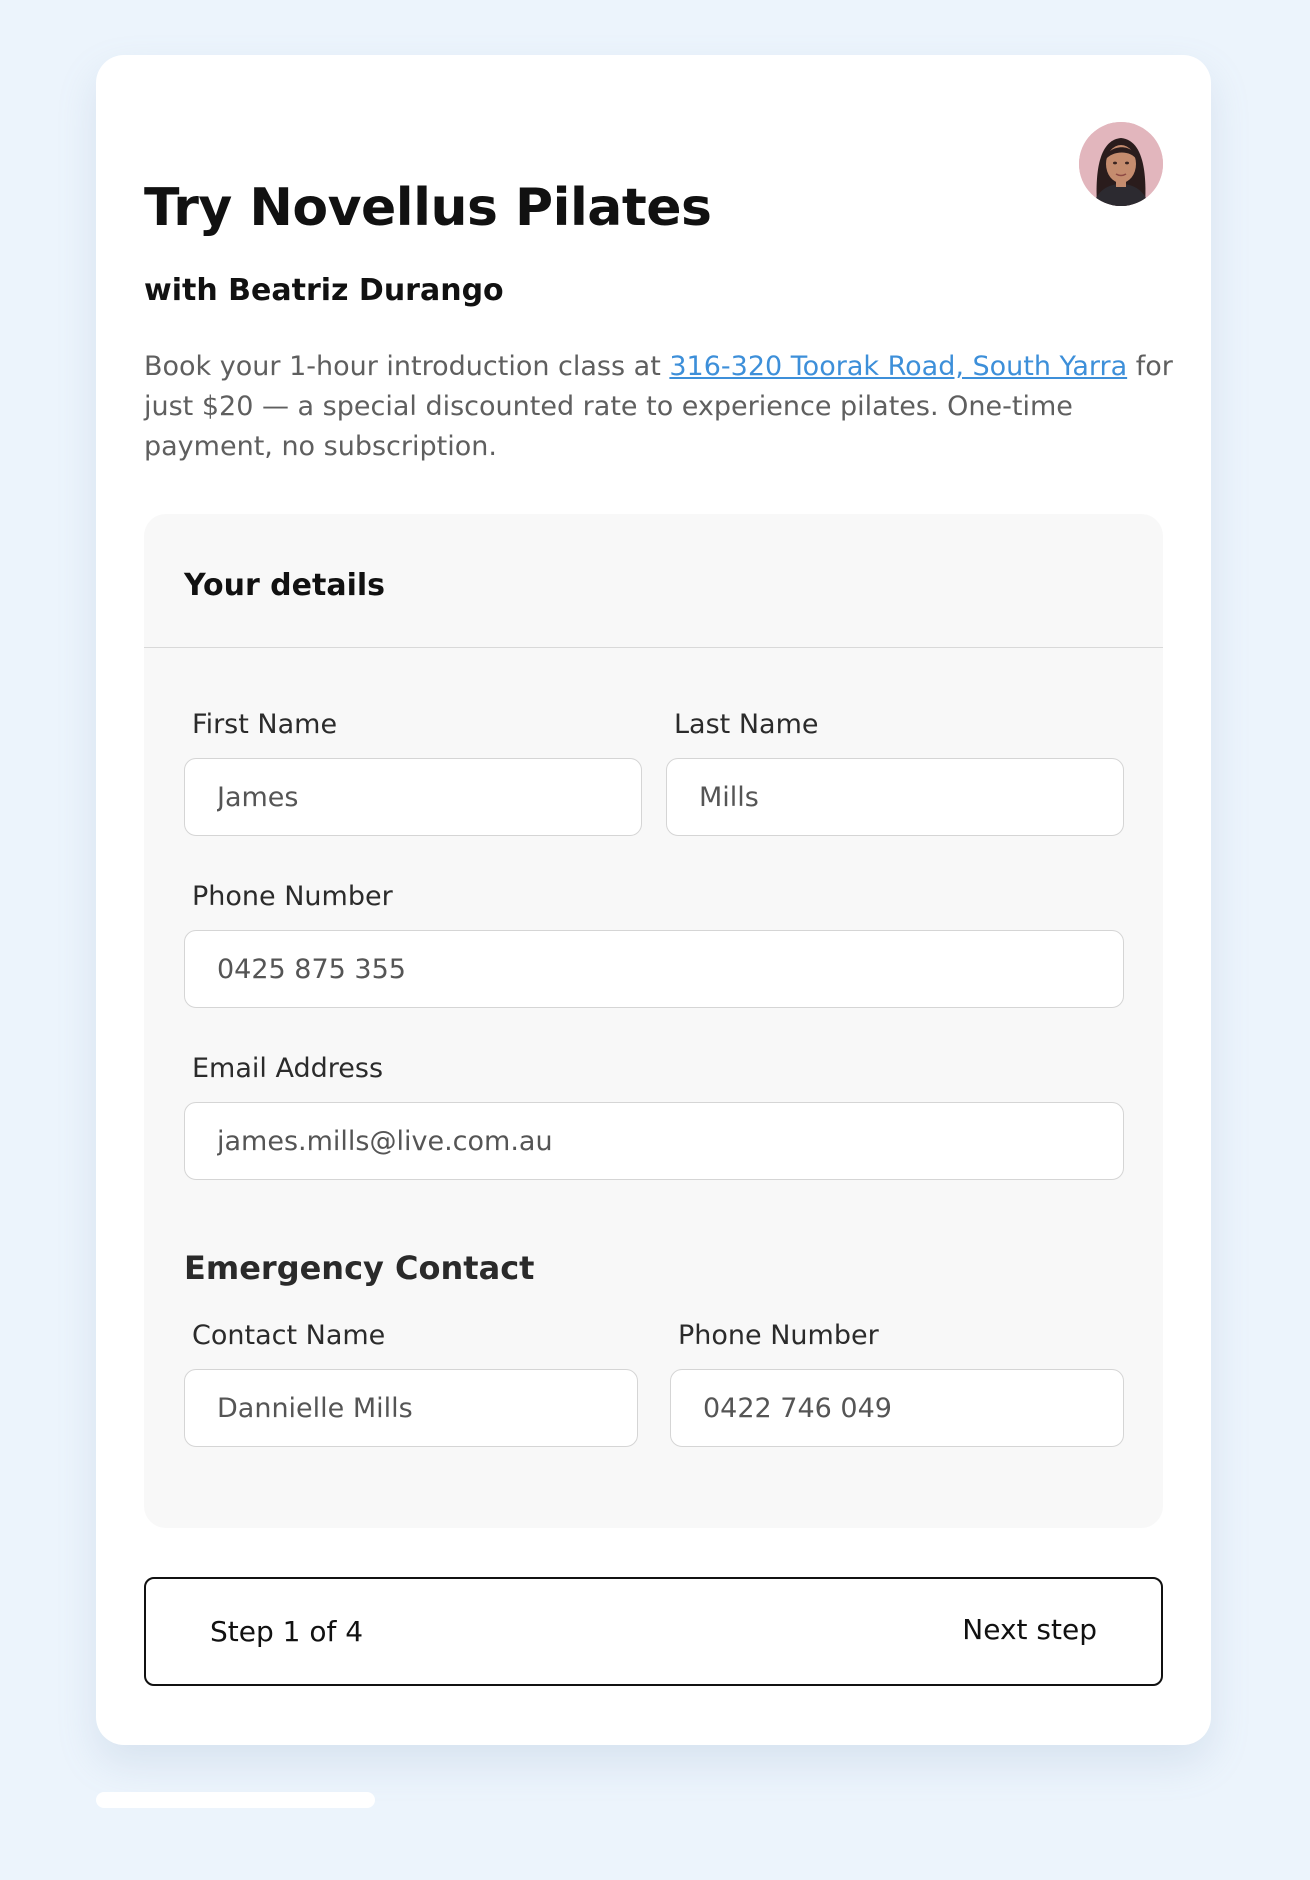 Image resolution: width=1310 pixels, height=1880 pixels. Describe the element at coordinates (407, 366) in the screenshot. I see `intro-text-start: Book your 1-hour introduction class at` at that location.